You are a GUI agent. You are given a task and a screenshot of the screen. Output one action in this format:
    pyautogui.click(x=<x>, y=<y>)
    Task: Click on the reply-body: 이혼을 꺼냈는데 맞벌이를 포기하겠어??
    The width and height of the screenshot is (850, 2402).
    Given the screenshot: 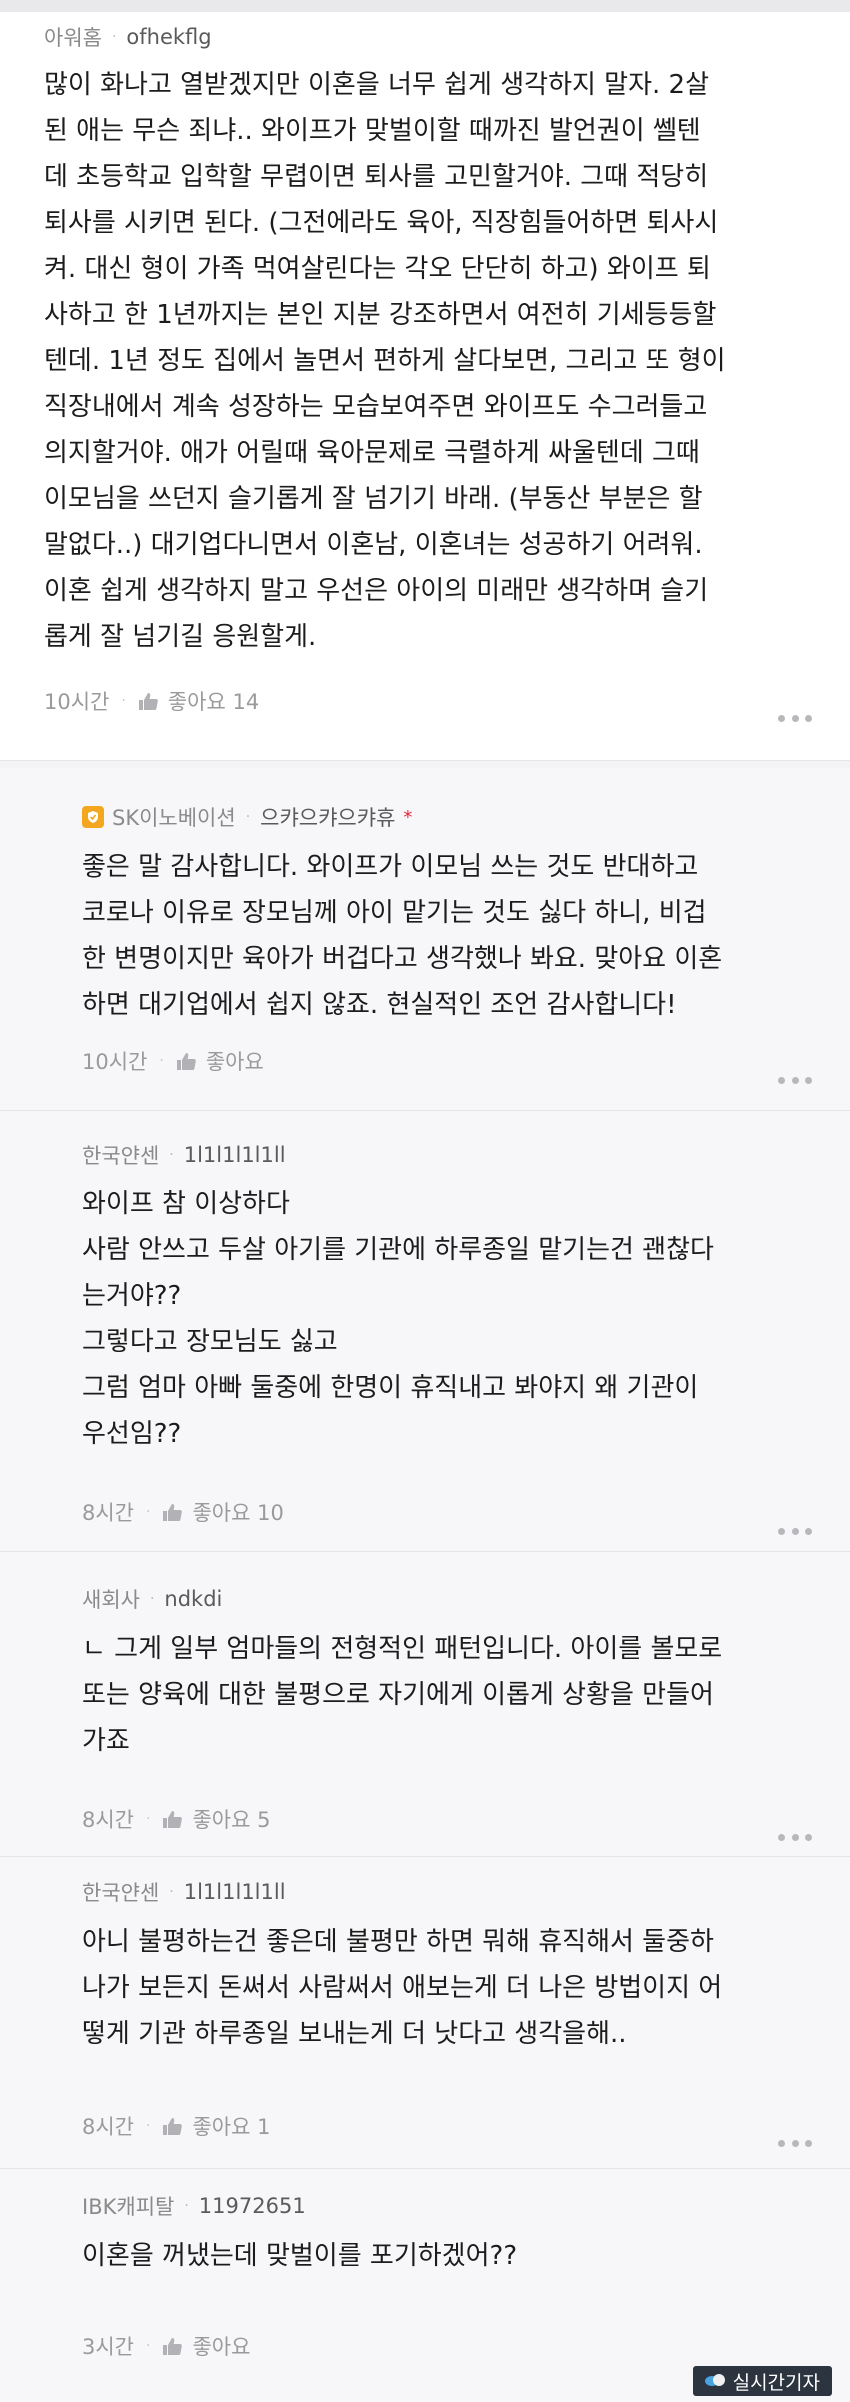 What is the action you would take?
    pyautogui.click(x=300, y=2256)
    